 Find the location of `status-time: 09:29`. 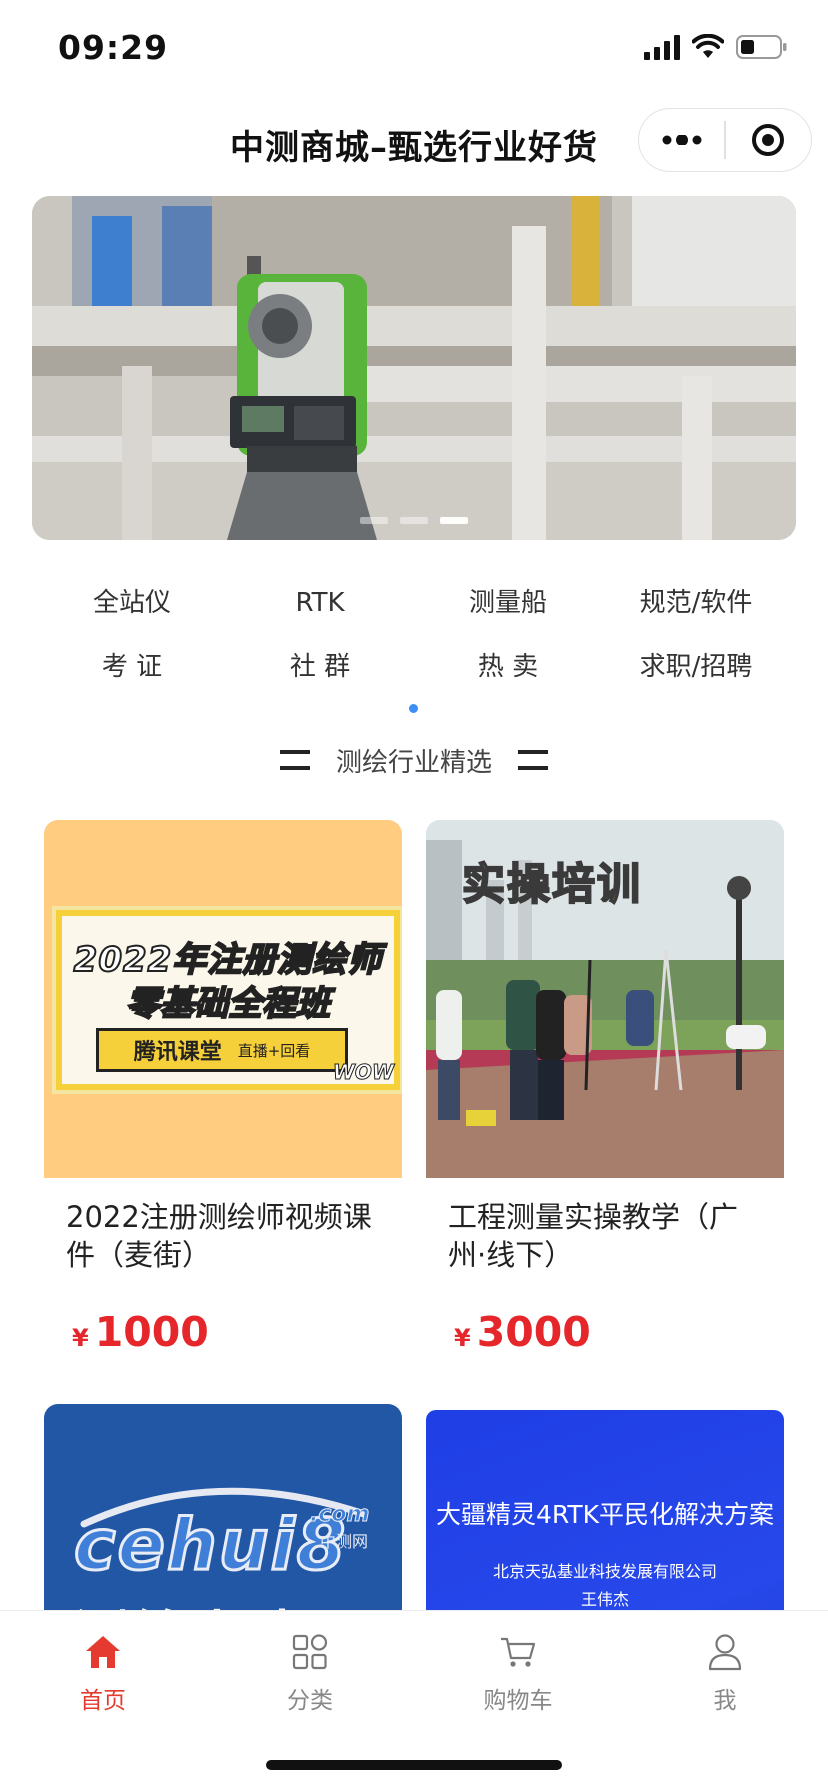

status-time: 09:29 is located at coordinates (113, 47).